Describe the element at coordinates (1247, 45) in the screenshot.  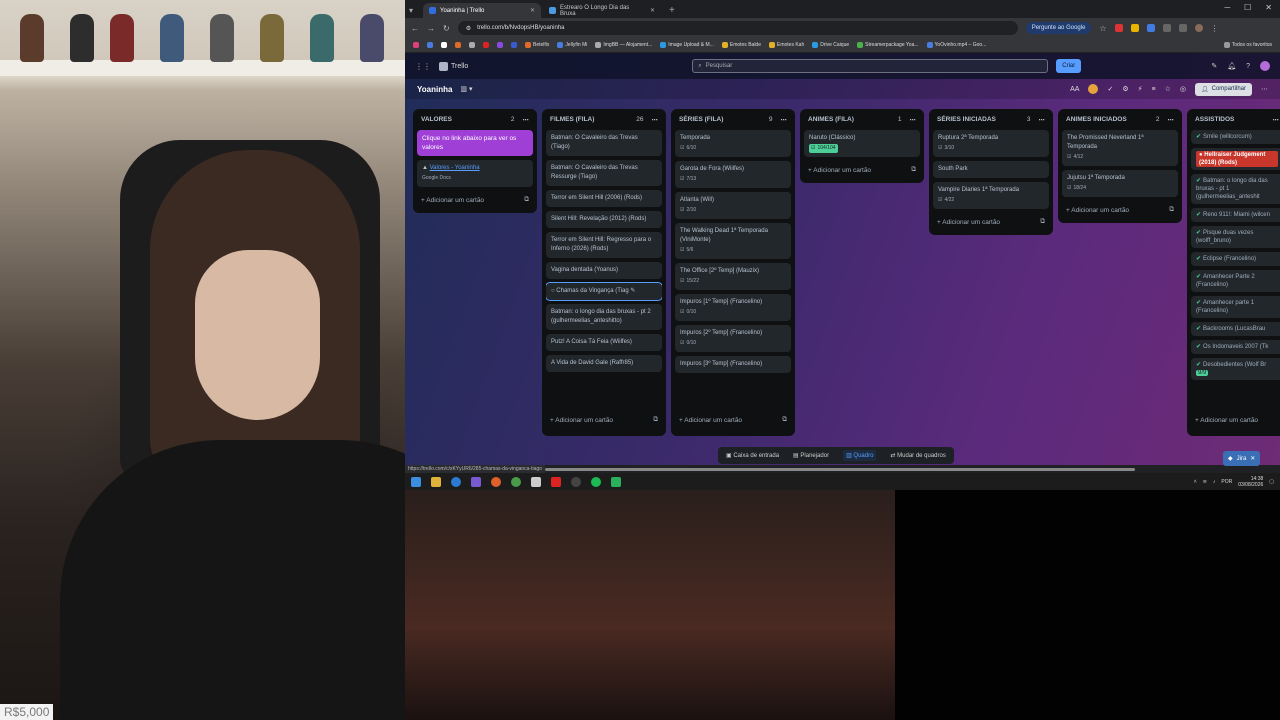
I see `all-bookmarks: Todos os favoritos` at that location.